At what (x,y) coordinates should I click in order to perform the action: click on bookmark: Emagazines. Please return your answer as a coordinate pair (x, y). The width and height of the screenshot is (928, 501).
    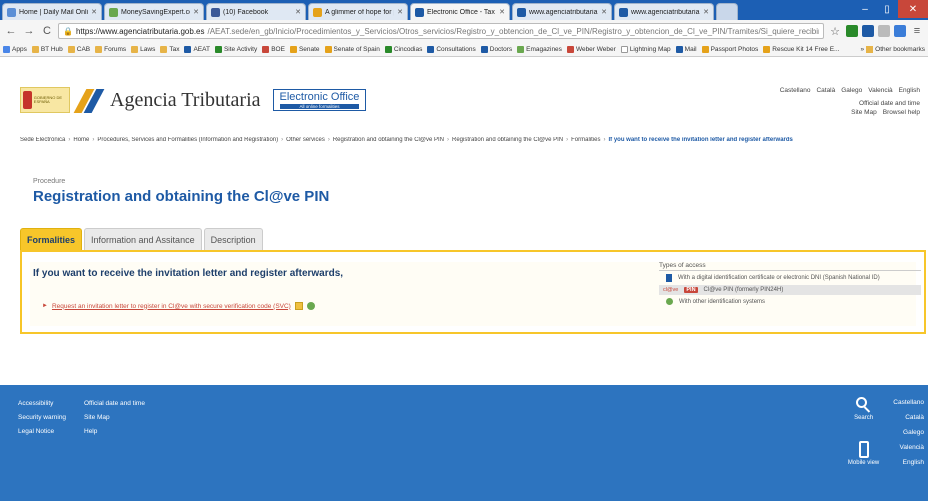
    Looking at the image, I should click on (539, 49).